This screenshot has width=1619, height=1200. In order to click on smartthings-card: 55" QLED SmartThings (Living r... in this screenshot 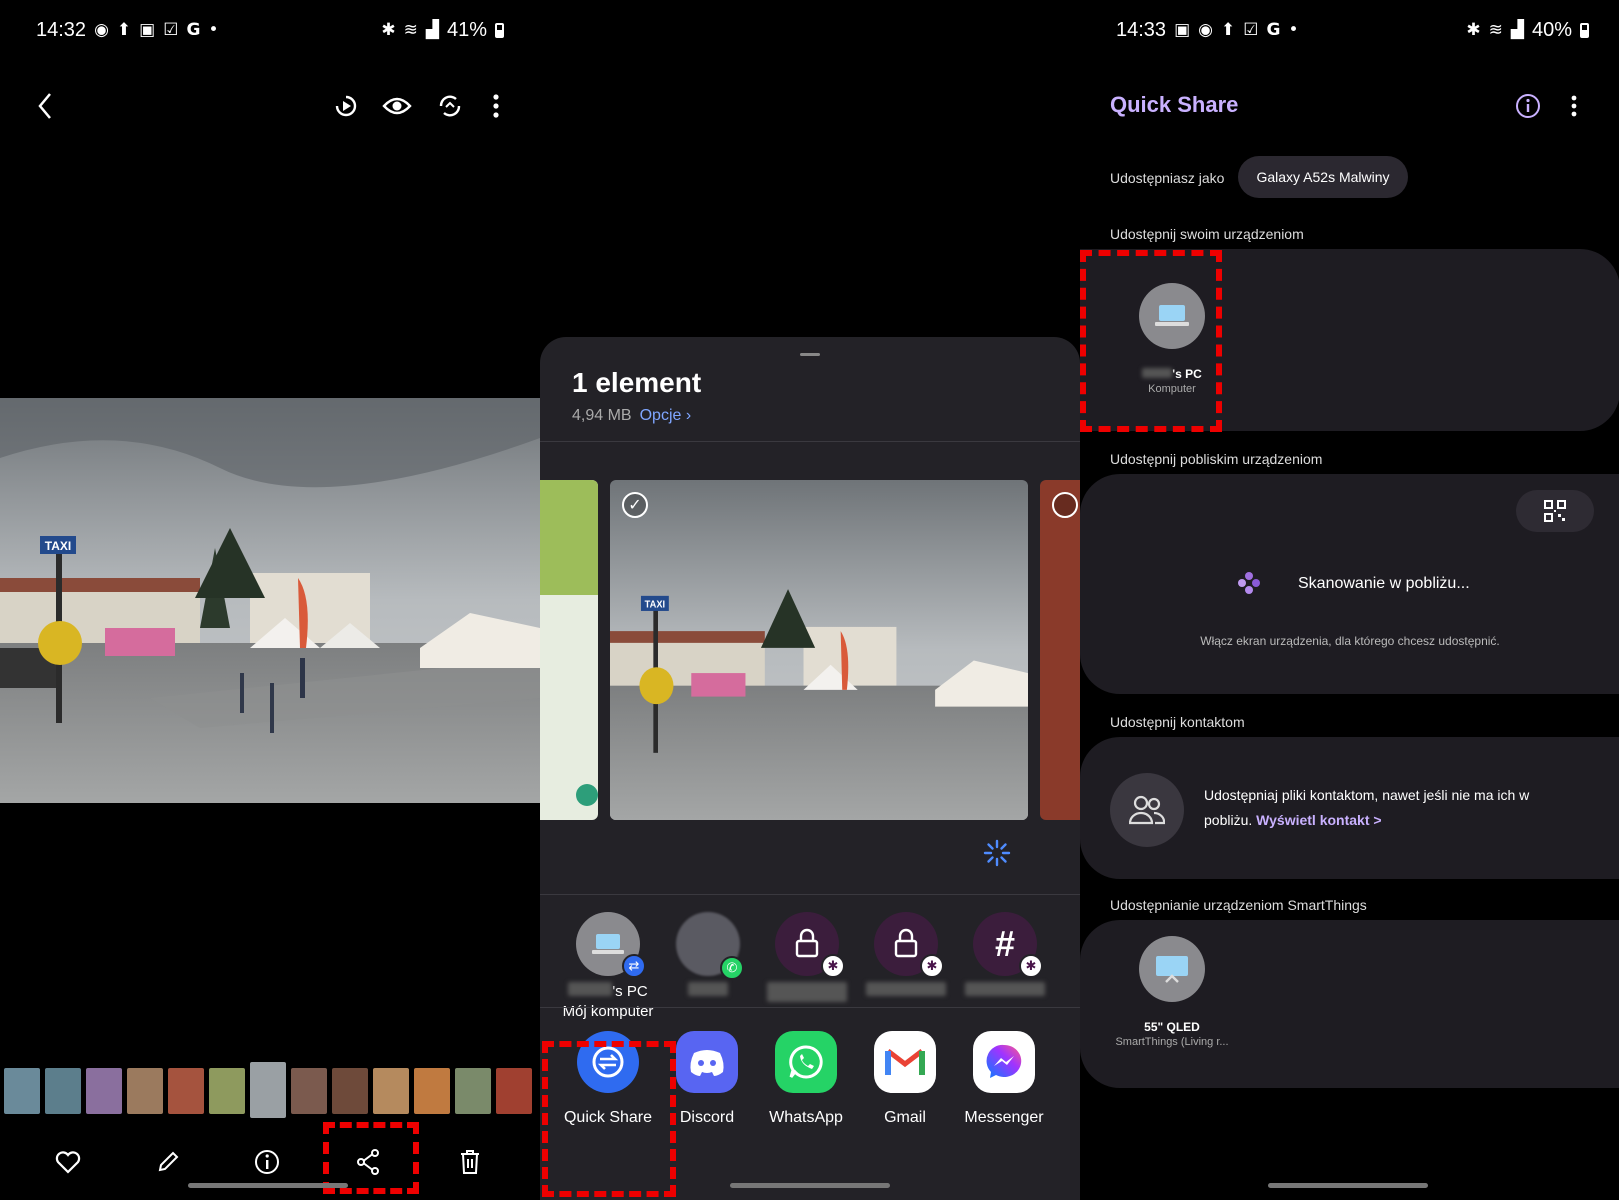, I will do `click(1349, 1004)`.